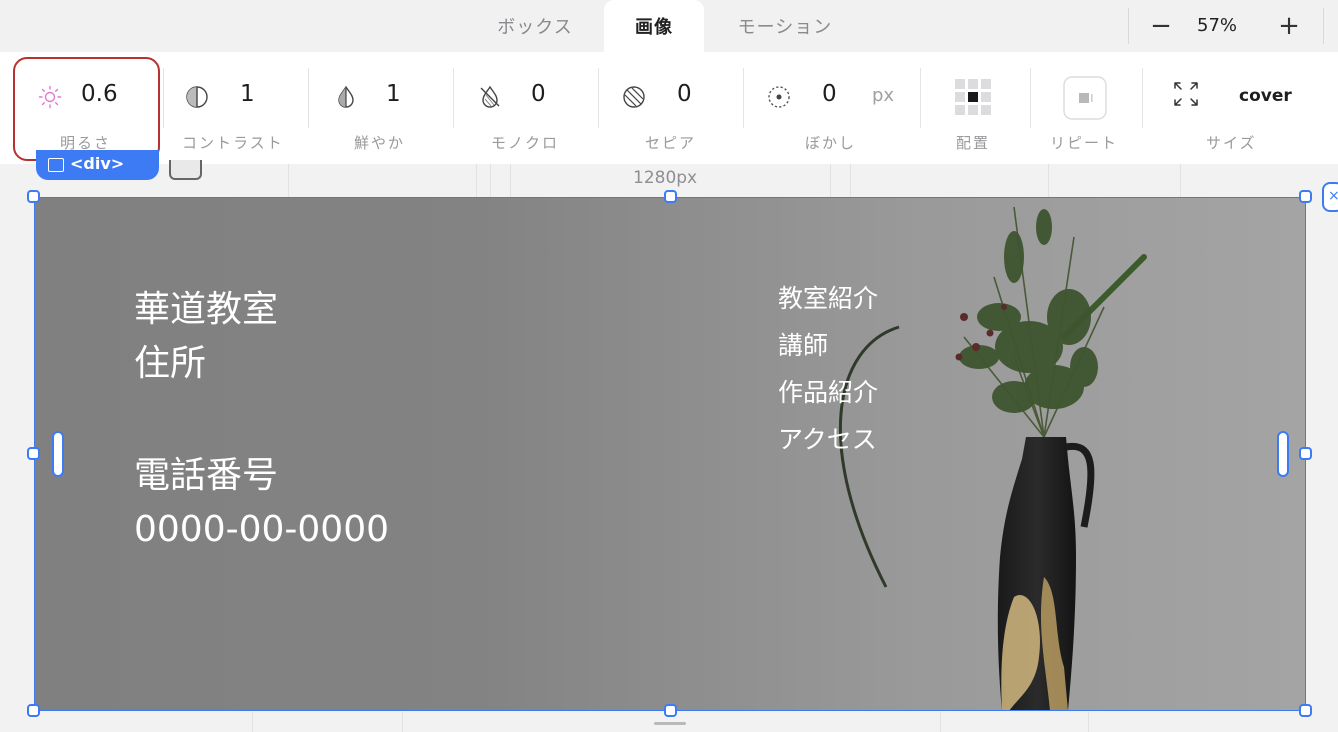  What do you see at coordinates (831, 143) in the screenshot?
I see `blur-label: ぼかし` at bounding box center [831, 143].